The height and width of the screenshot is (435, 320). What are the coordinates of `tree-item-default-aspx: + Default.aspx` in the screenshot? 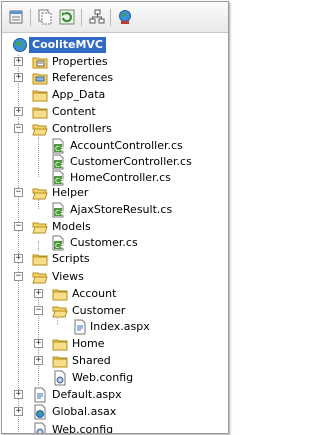 It's located at (115, 395).